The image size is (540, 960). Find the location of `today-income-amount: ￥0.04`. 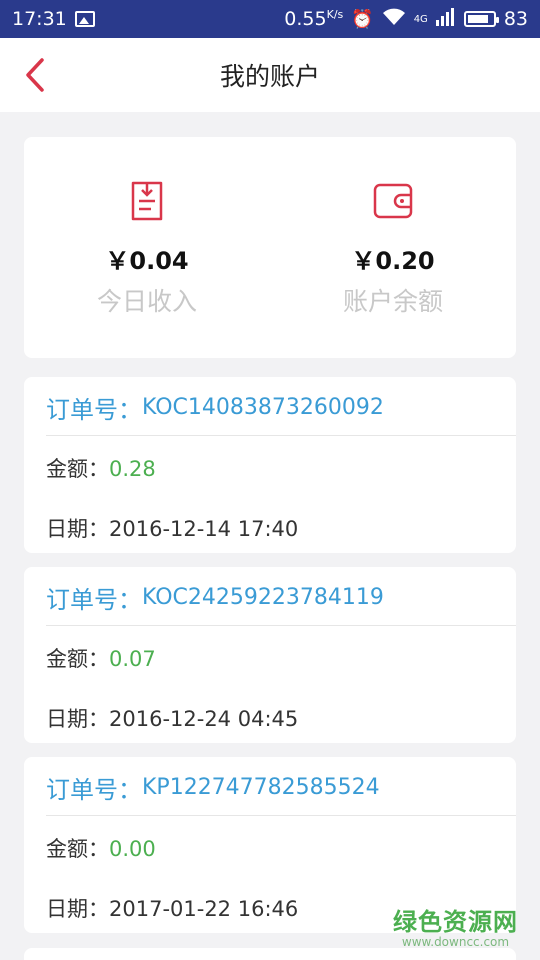

today-income-amount: ￥0.04 is located at coordinates (147, 261).